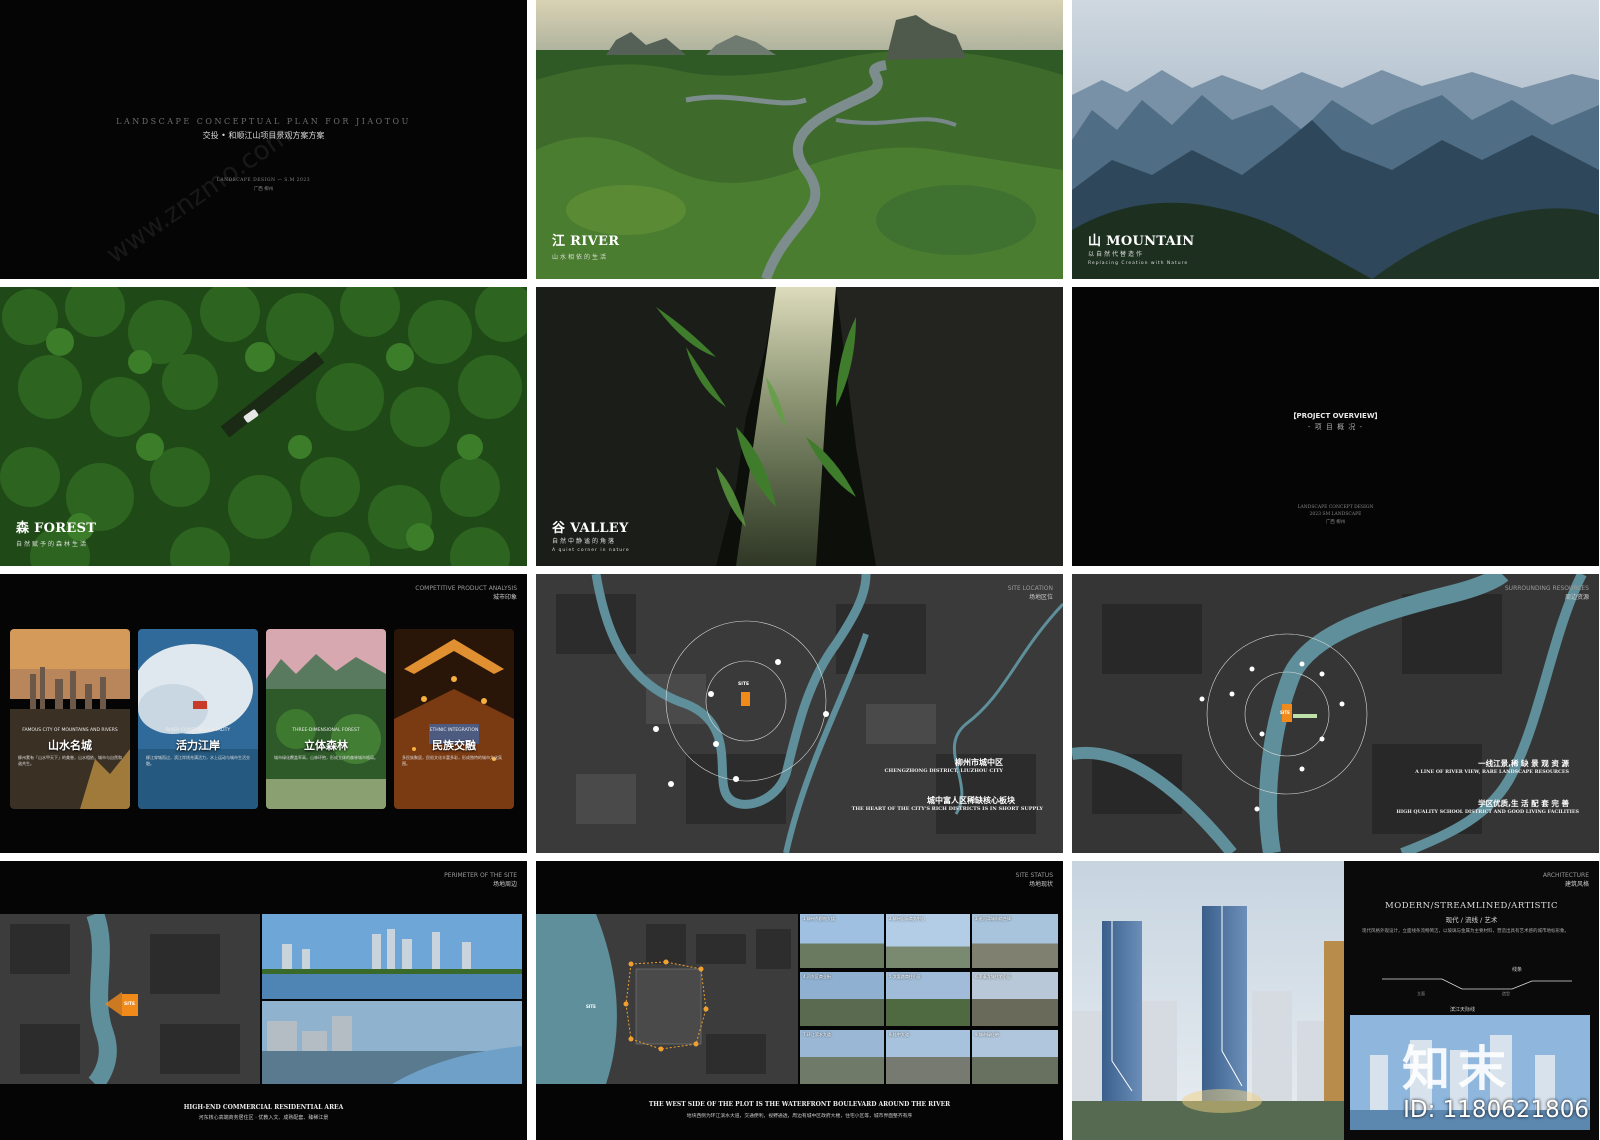 This screenshot has width=1600, height=1140. I want to click on card-title: 立体森林, so click(326, 745).